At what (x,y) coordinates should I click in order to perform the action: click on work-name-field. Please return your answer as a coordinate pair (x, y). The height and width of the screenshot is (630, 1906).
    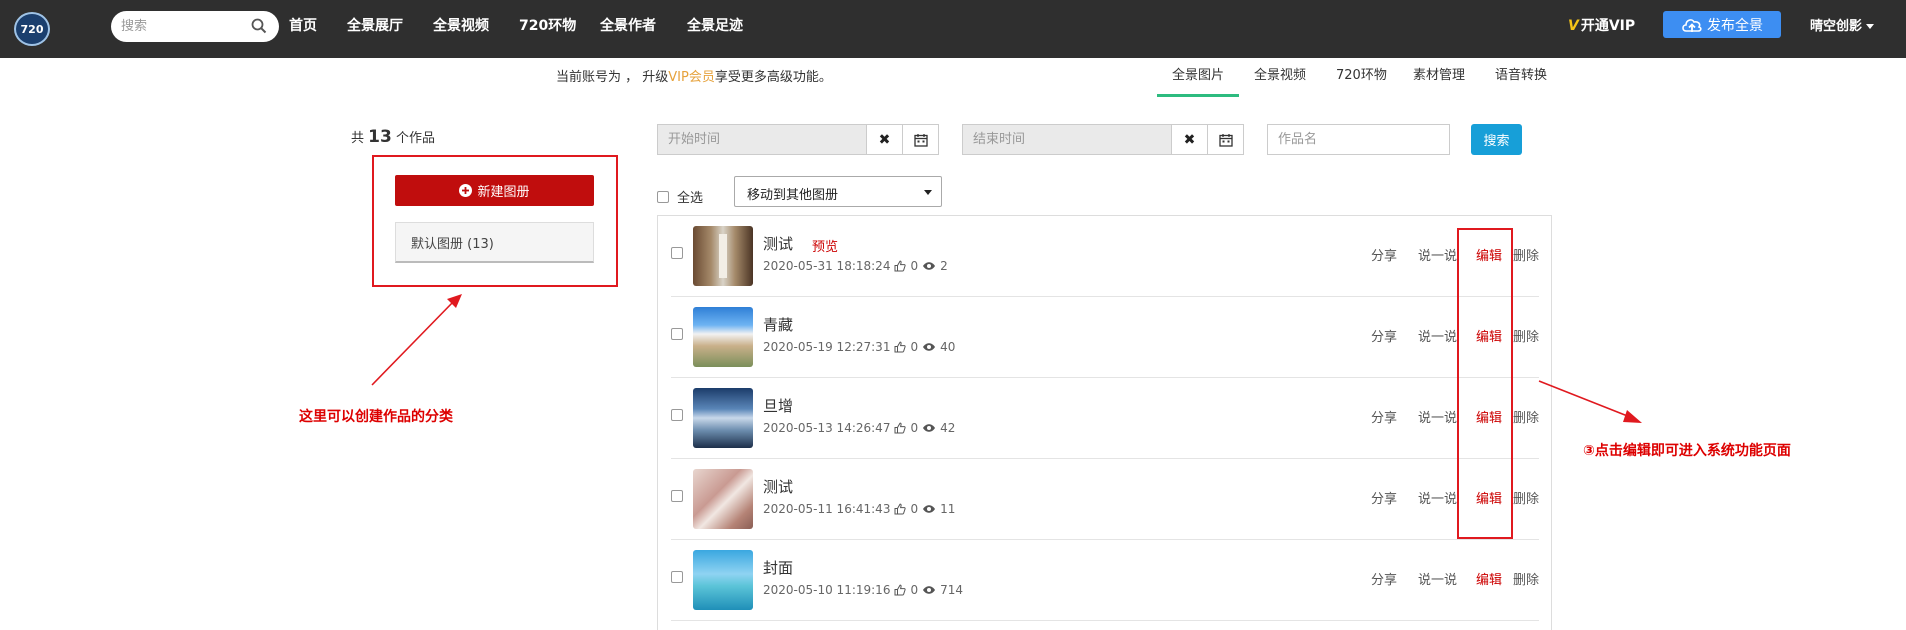
    Looking at the image, I should click on (1358, 139).